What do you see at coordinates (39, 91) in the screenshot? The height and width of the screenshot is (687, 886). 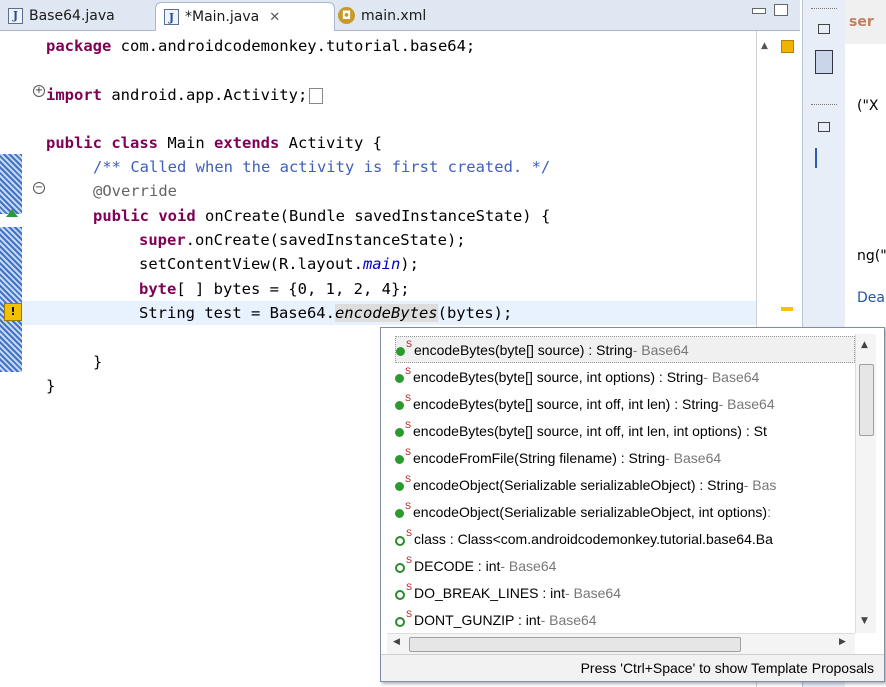 I see `expand-fold-icon: +` at bounding box center [39, 91].